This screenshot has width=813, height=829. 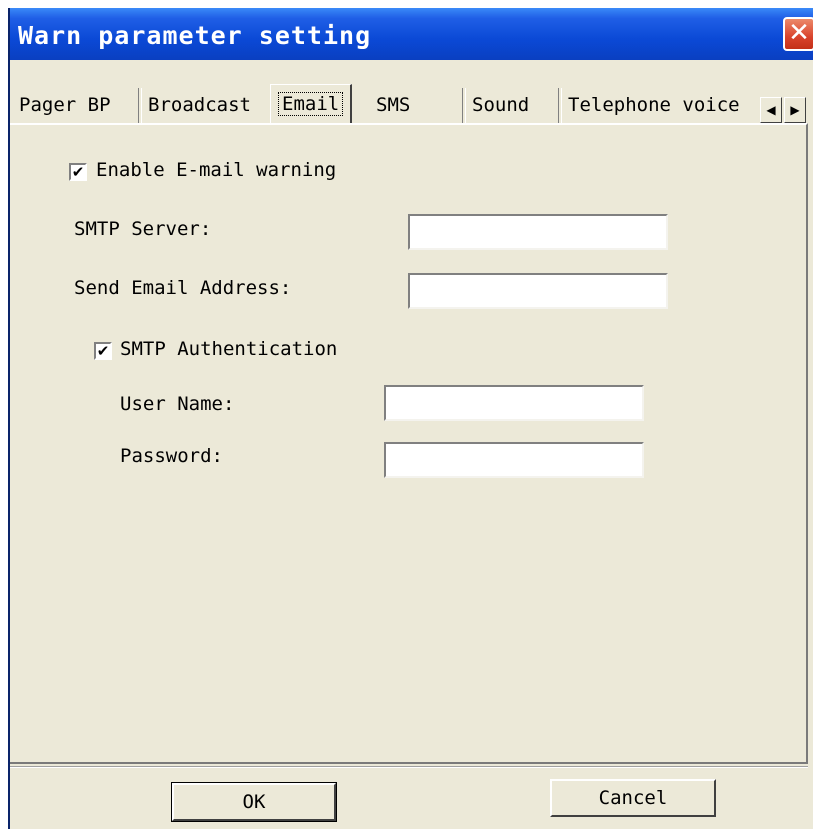 I want to click on tab-label: Email, so click(x=311, y=104).